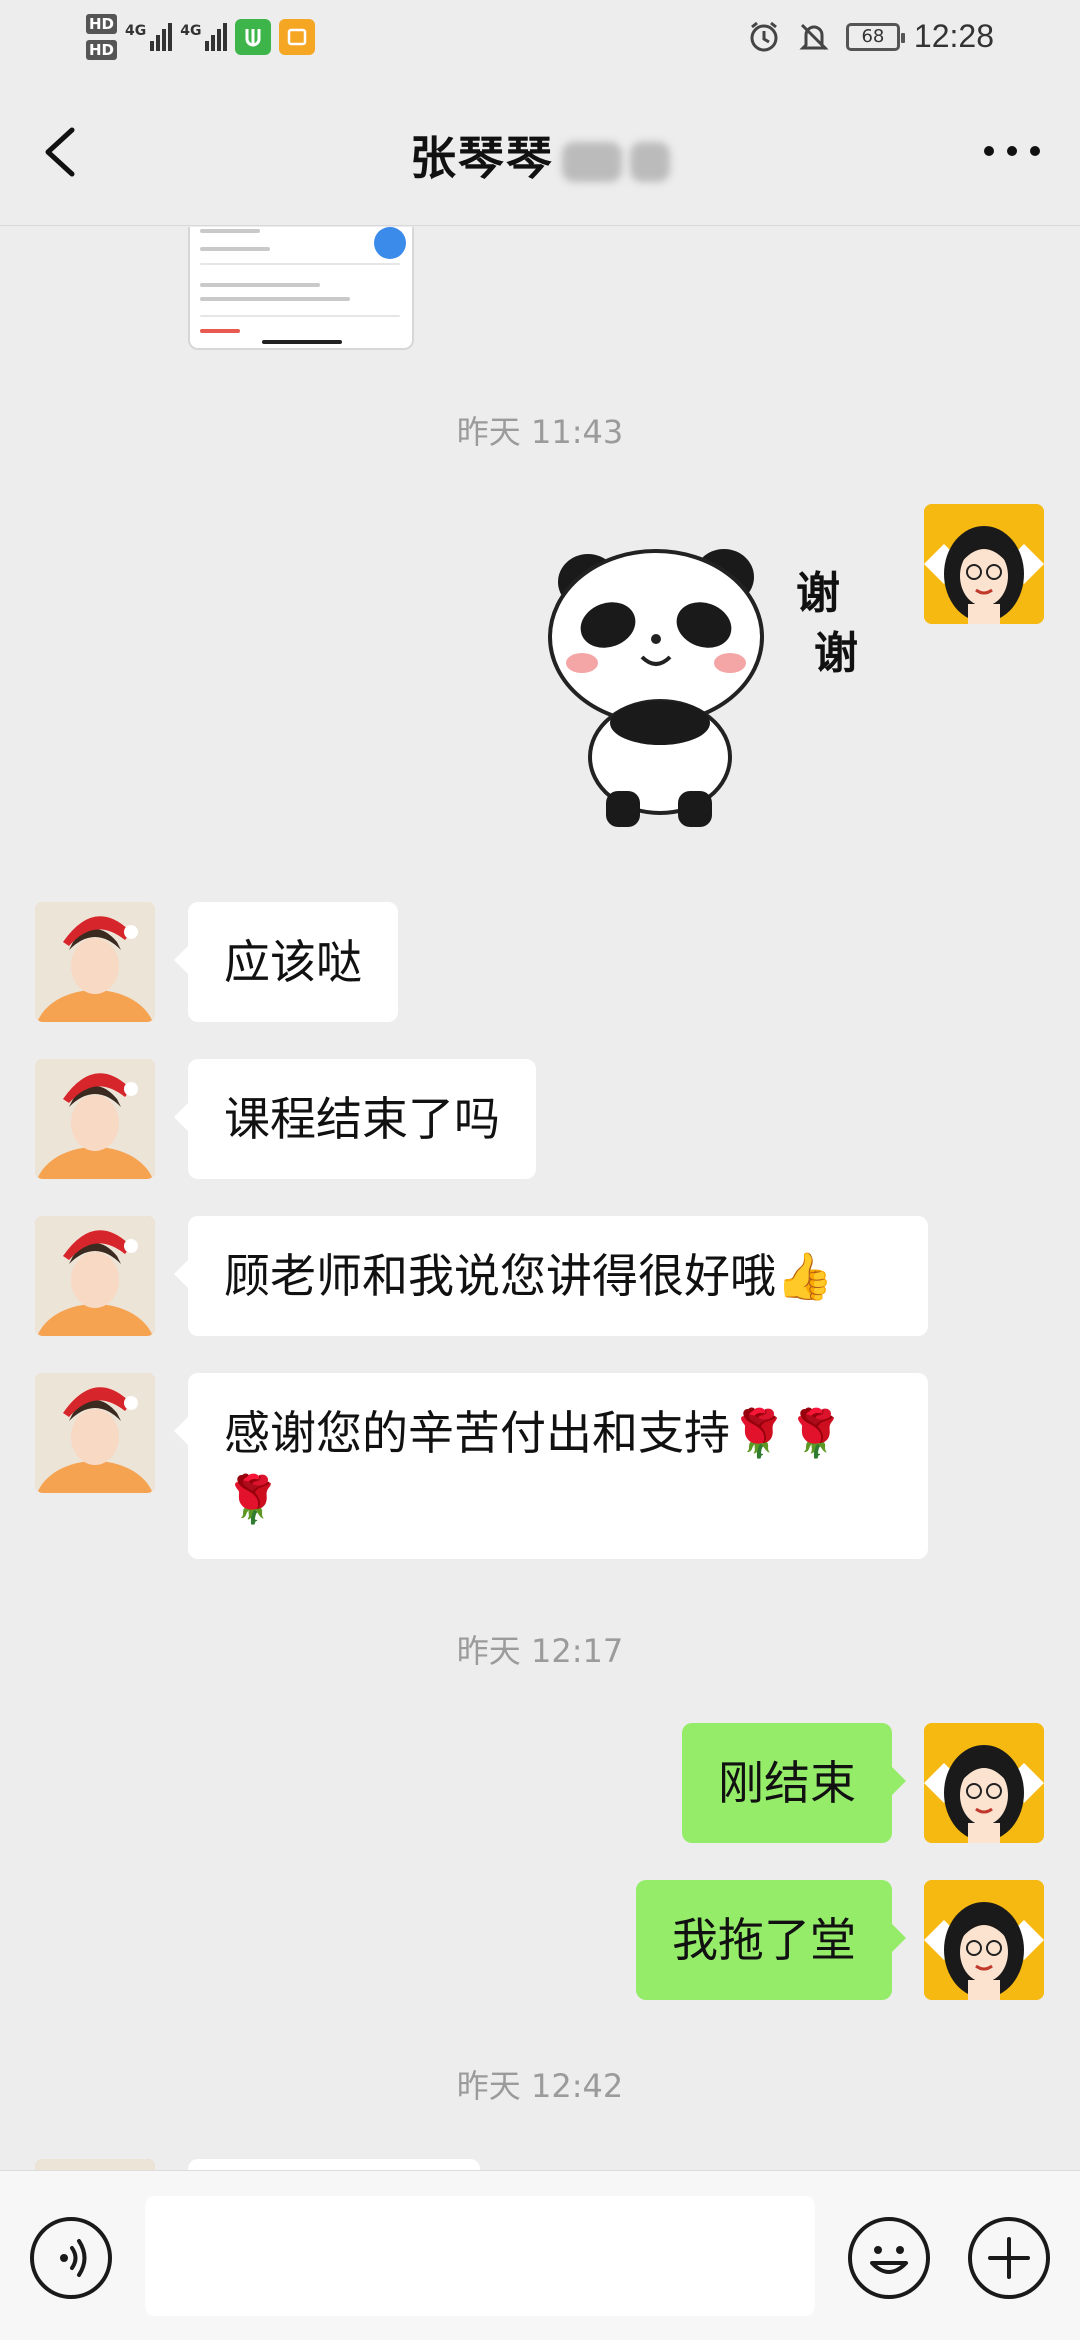 The width and height of the screenshot is (1080, 2340). I want to click on redacted-name-part, so click(592, 161).